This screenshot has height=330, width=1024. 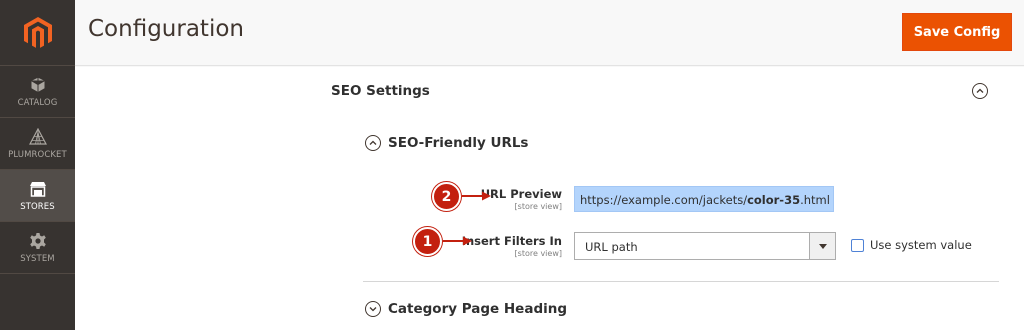 I want to click on sidebar-item-plumrocket: PLUMROCKET, so click(x=37, y=144).